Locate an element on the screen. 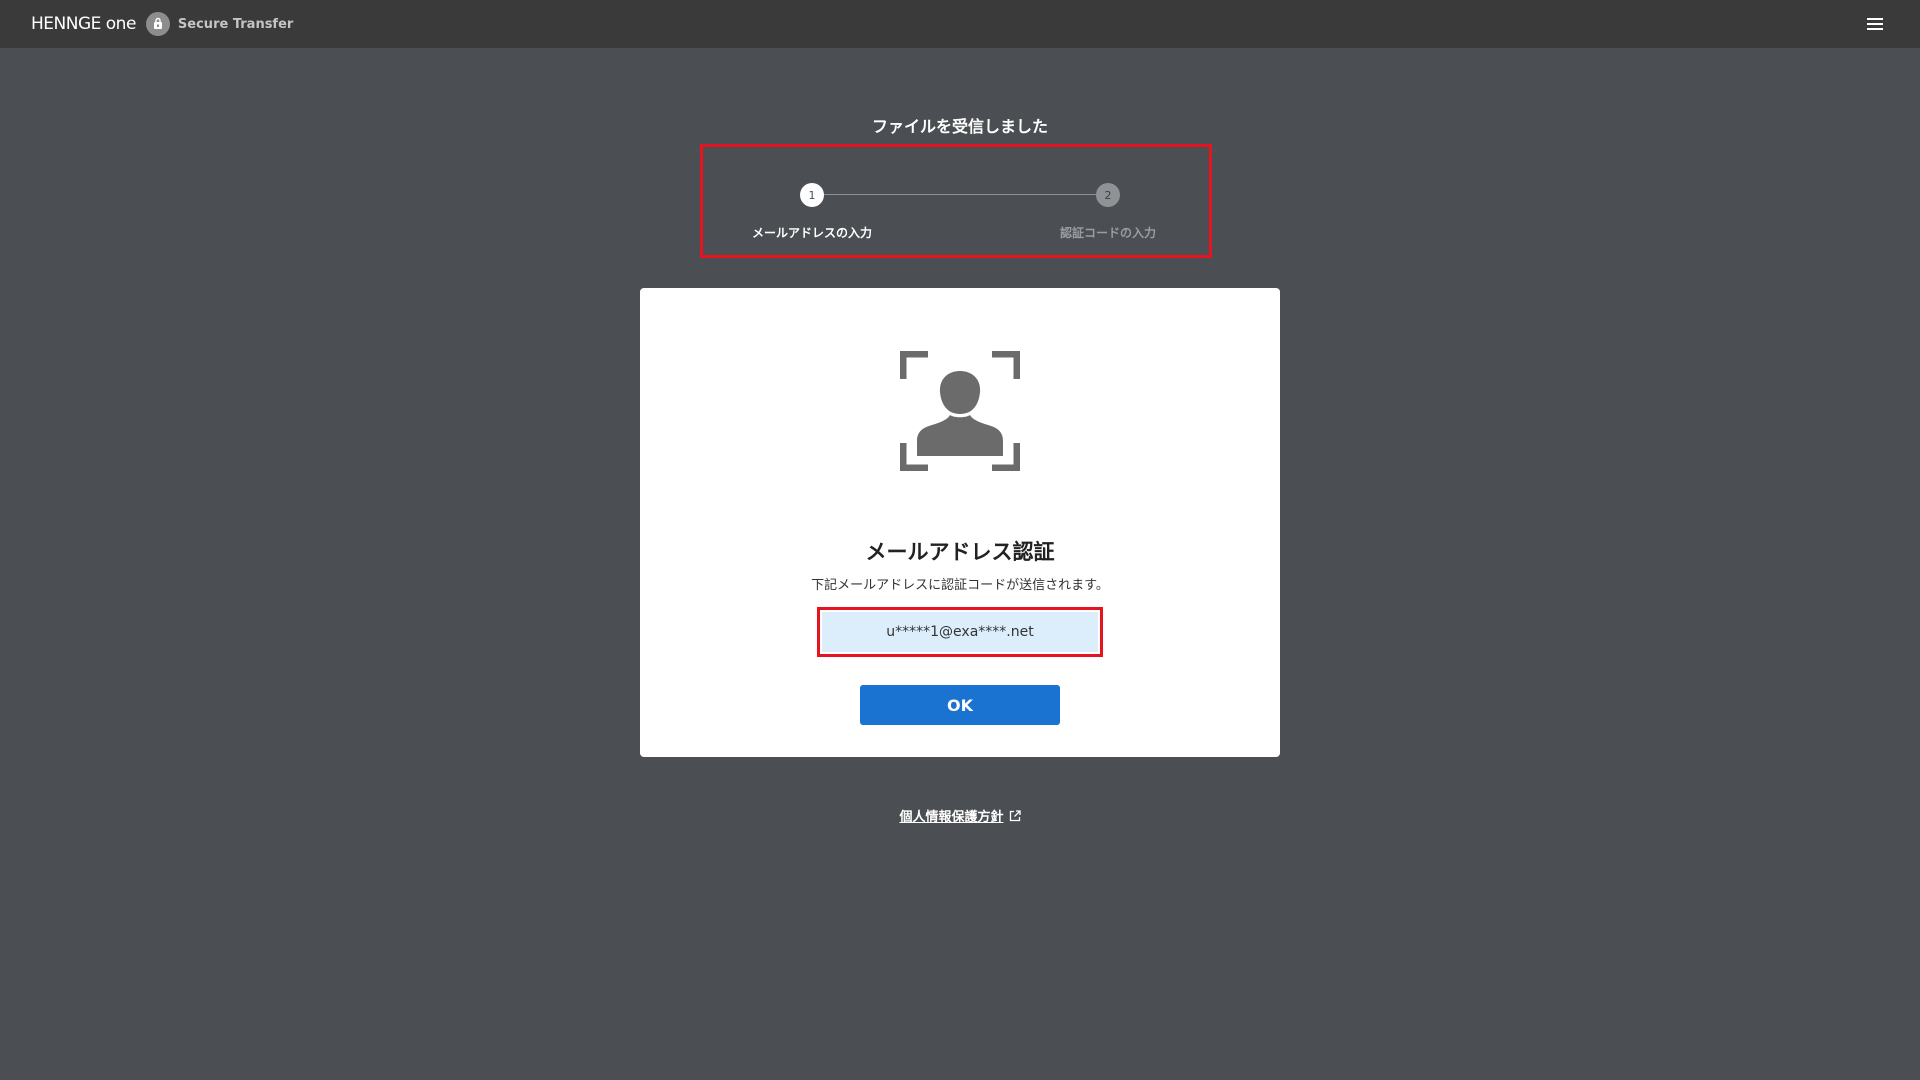 The image size is (1920, 1080). step-2-indicator: 2 is located at coordinates (1108, 195).